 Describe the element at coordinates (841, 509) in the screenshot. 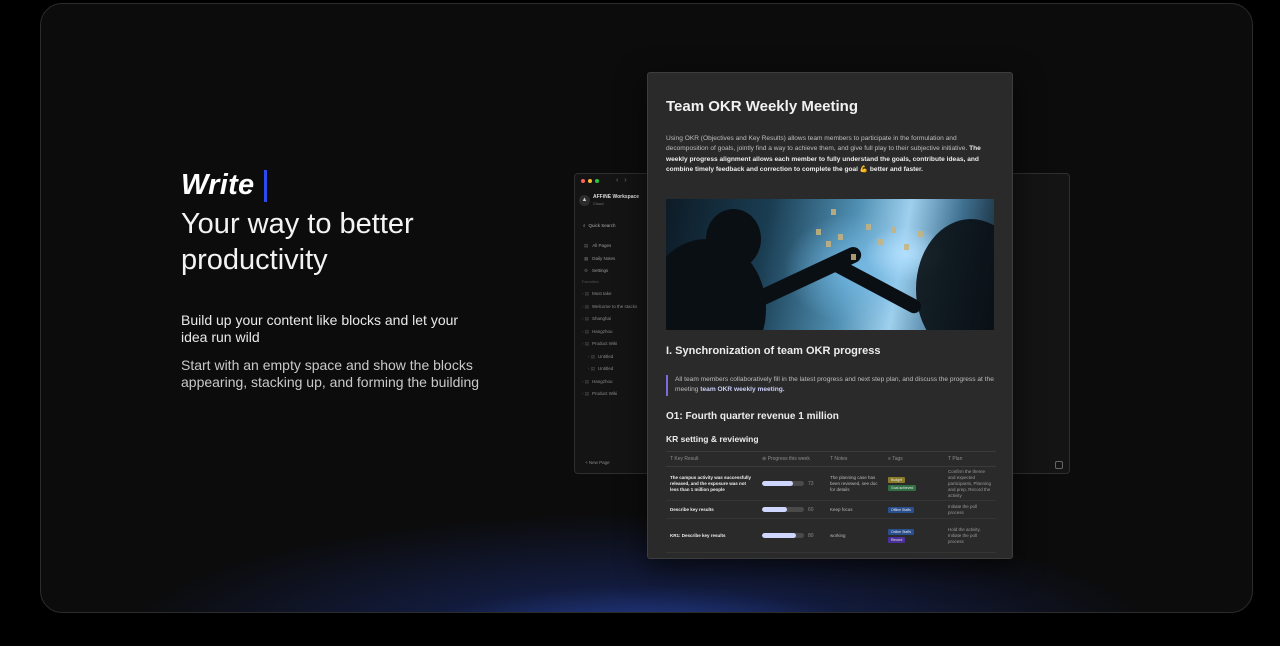

I see `notes-text: Keep focus` at that location.